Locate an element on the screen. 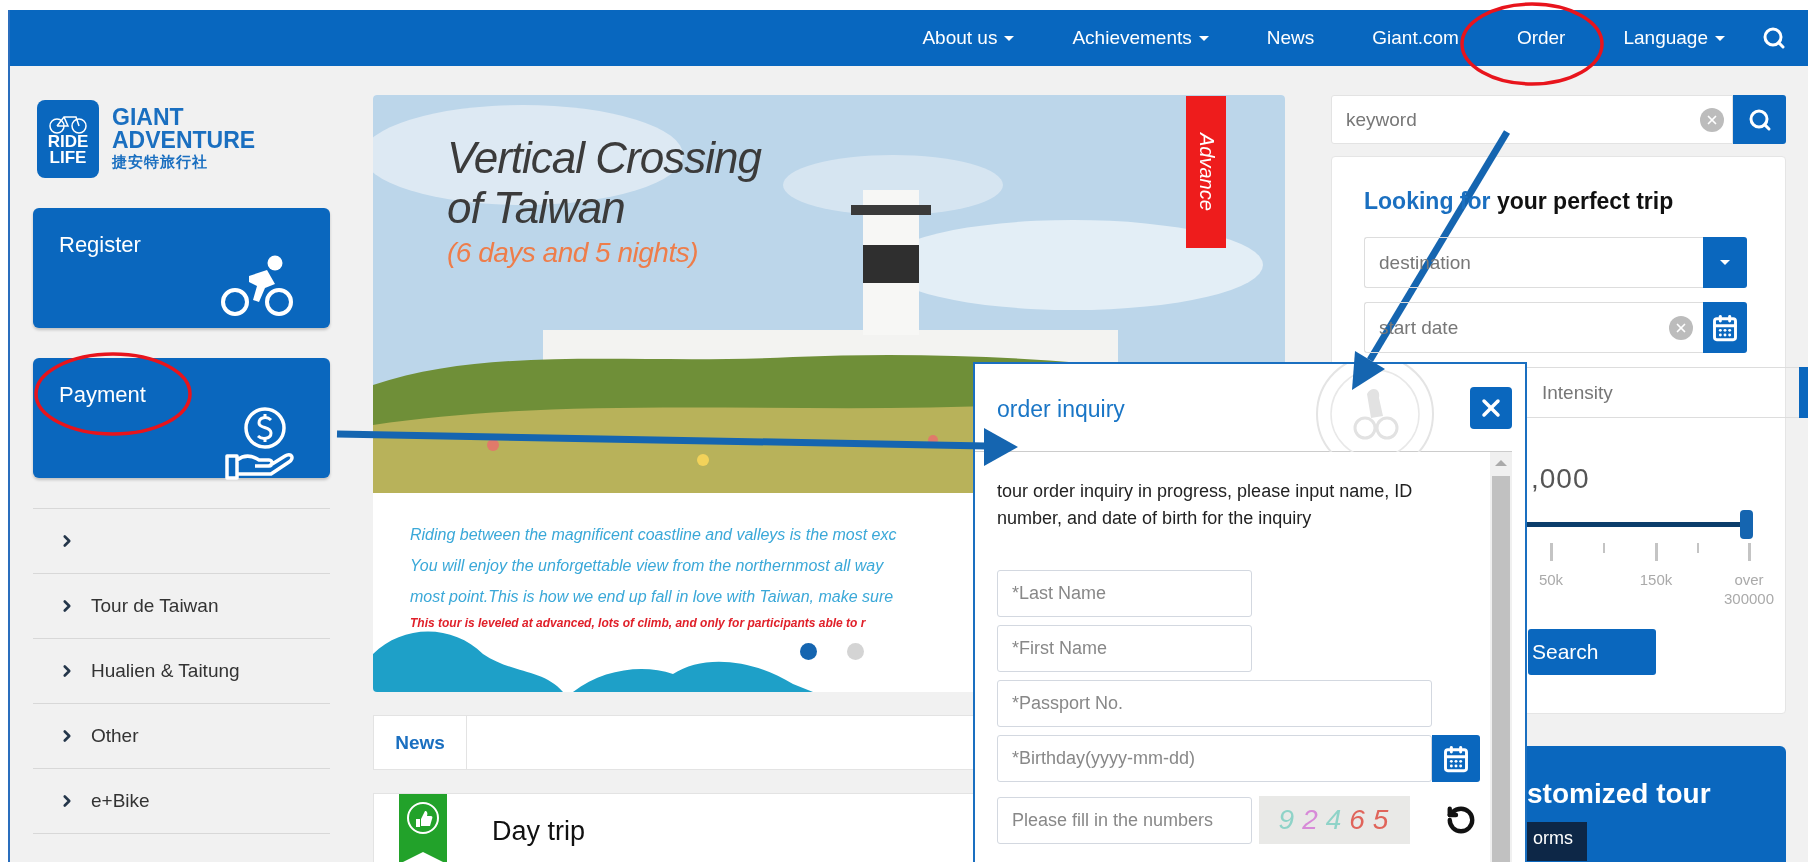  tick-label: 50k is located at coordinates (1551, 580).